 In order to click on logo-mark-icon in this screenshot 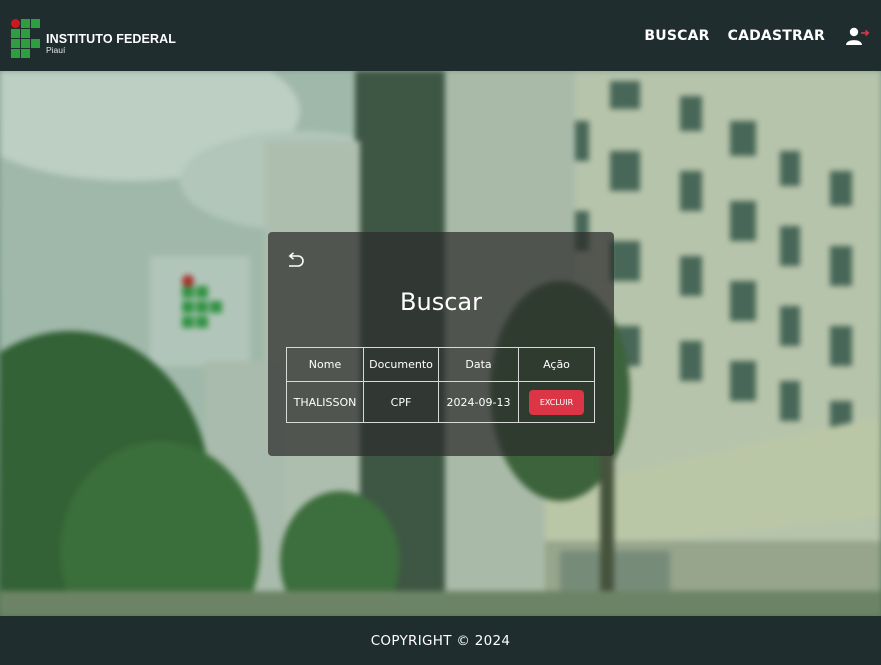, I will do `click(26, 37)`.